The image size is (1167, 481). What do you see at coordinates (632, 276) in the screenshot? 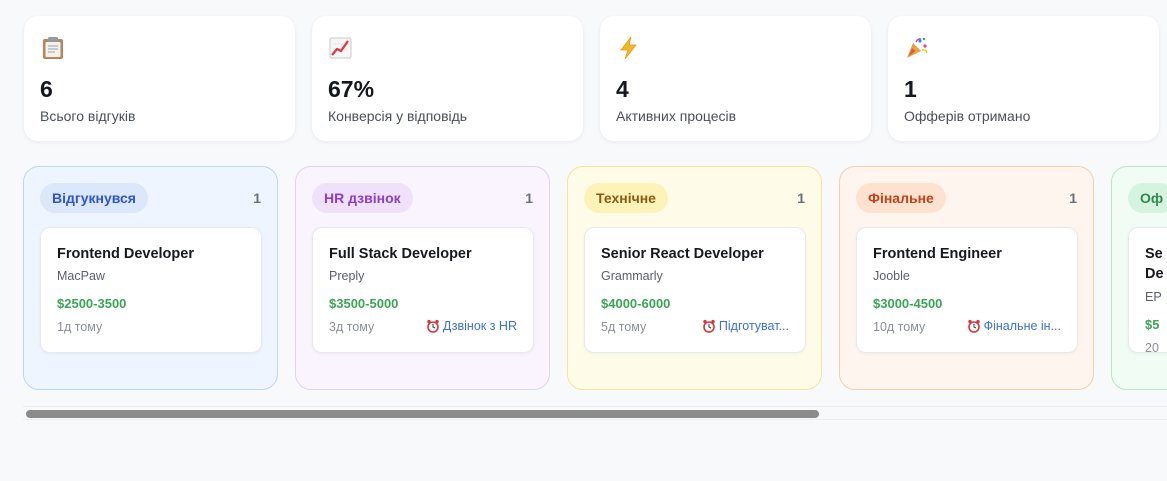
I see `job-company: Grammarly` at bounding box center [632, 276].